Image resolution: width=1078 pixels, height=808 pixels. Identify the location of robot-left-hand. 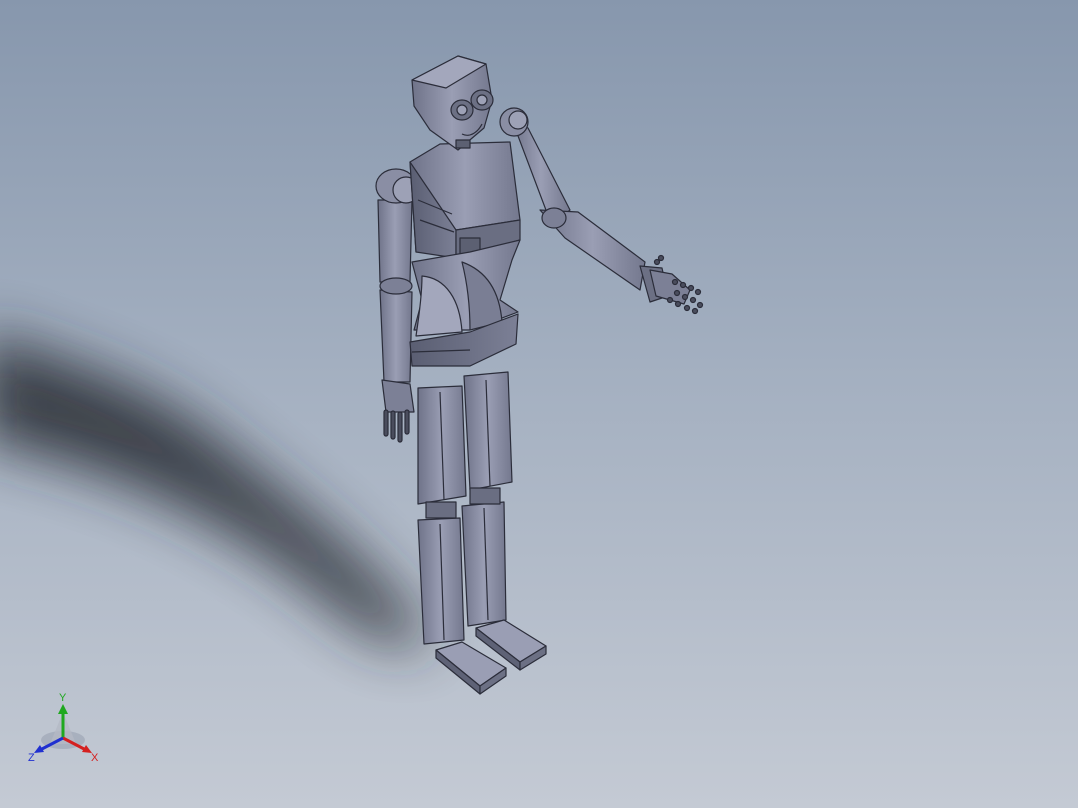
(398, 411).